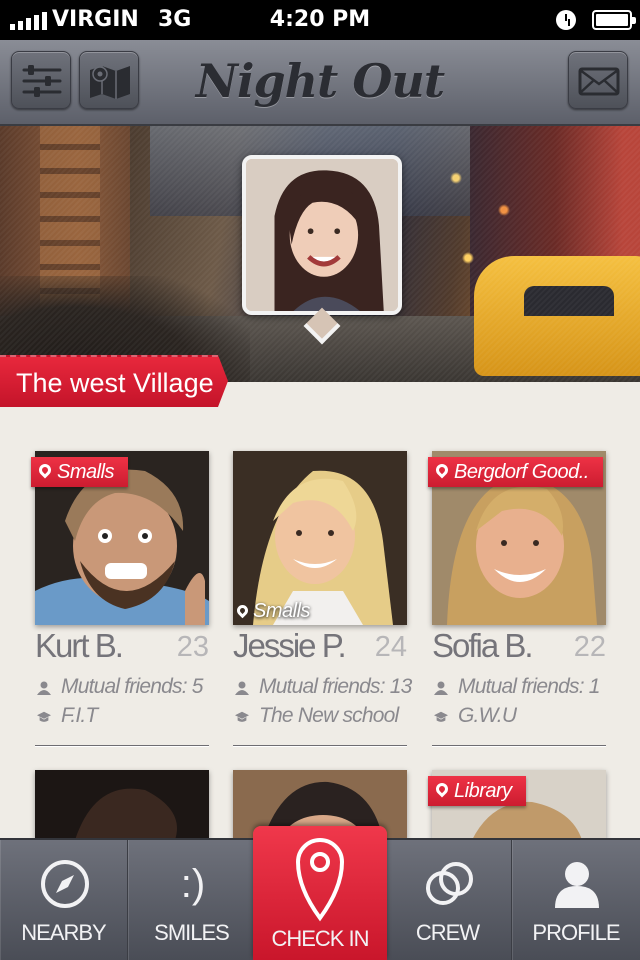  Describe the element at coordinates (192, 647) in the screenshot. I see `person-age: 23` at that location.